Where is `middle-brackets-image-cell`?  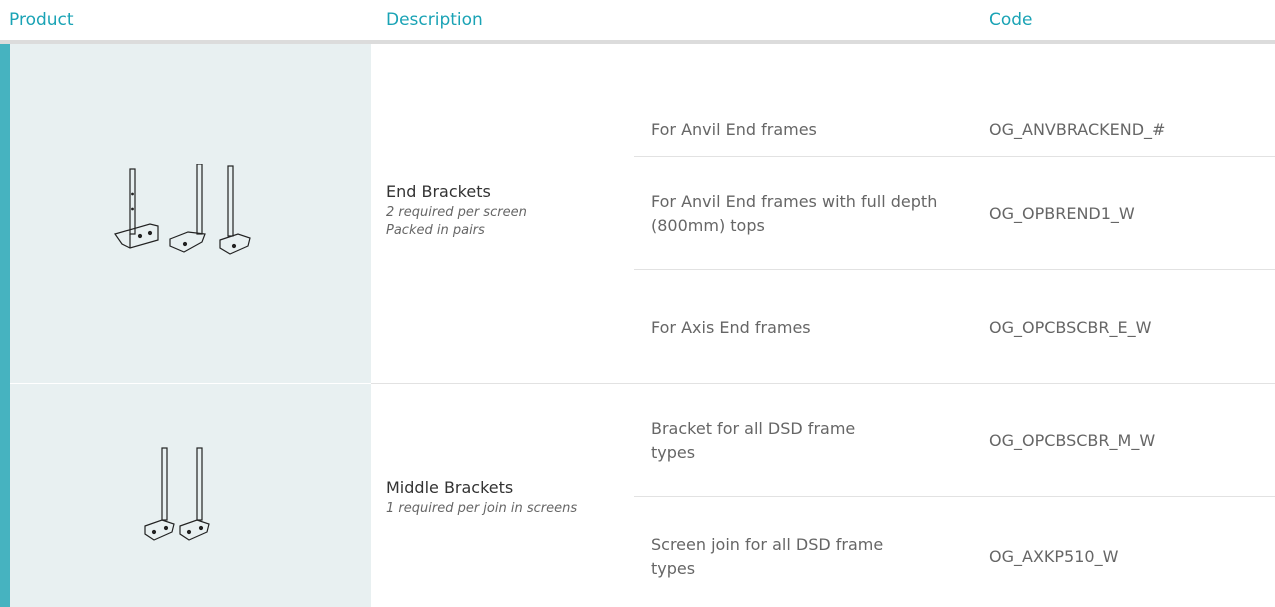 middle-brackets-image-cell is located at coordinates (190, 495).